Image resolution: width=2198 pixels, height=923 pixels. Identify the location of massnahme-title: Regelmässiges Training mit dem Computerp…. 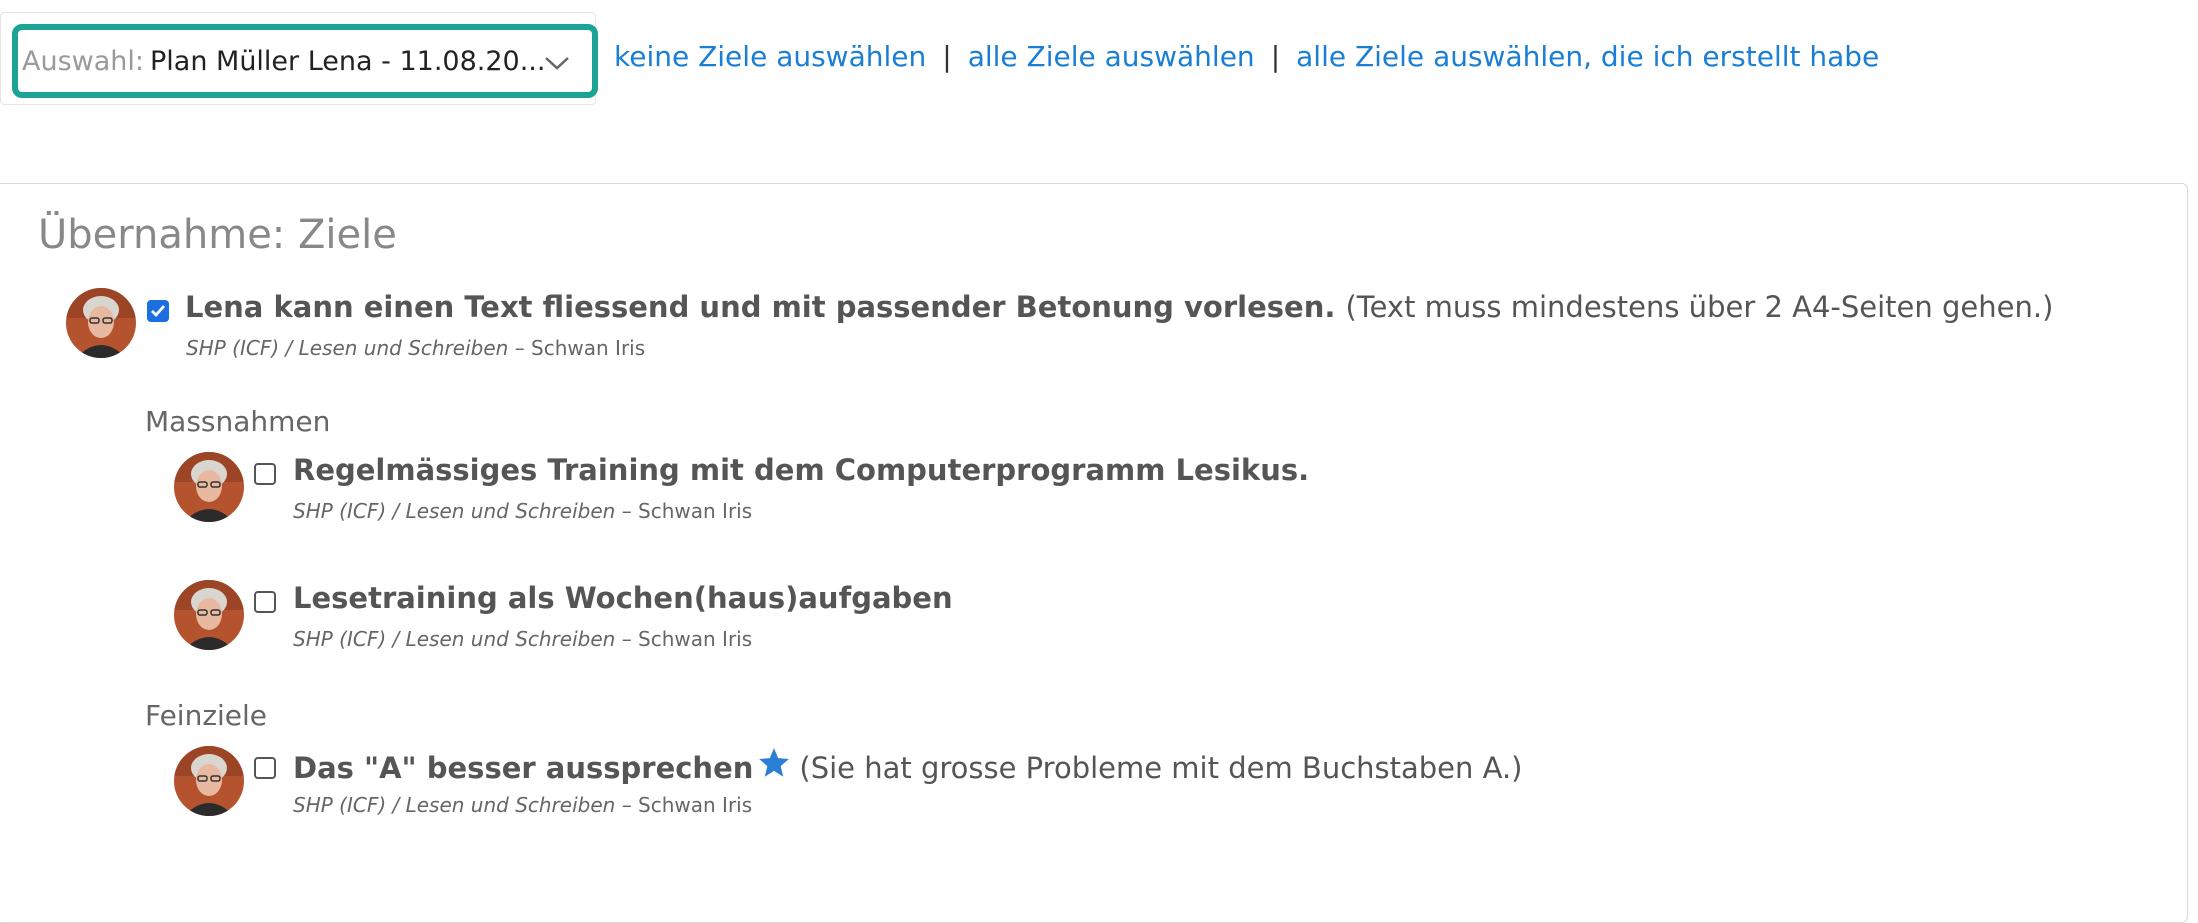
(801, 470).